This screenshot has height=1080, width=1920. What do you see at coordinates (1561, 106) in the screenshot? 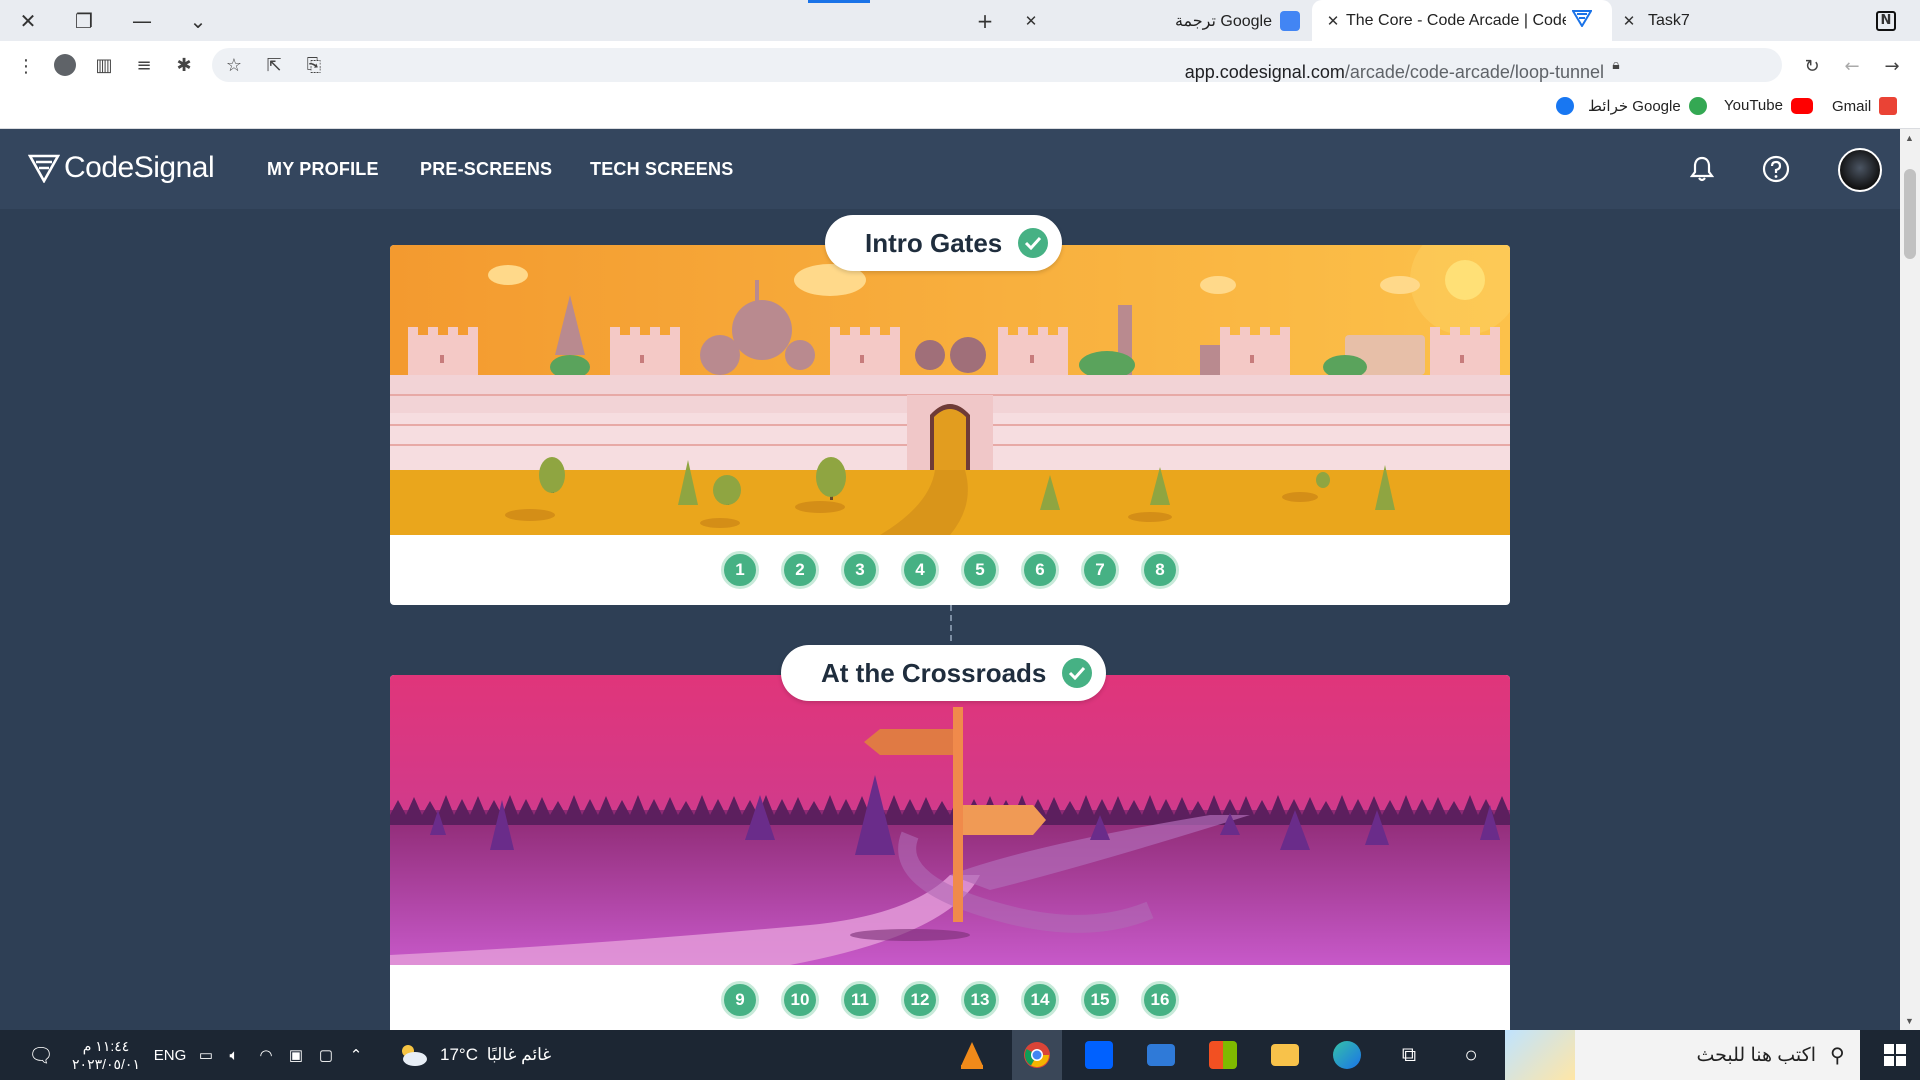
I see `bookmark-facebook` at bounding box center [1561, 106].